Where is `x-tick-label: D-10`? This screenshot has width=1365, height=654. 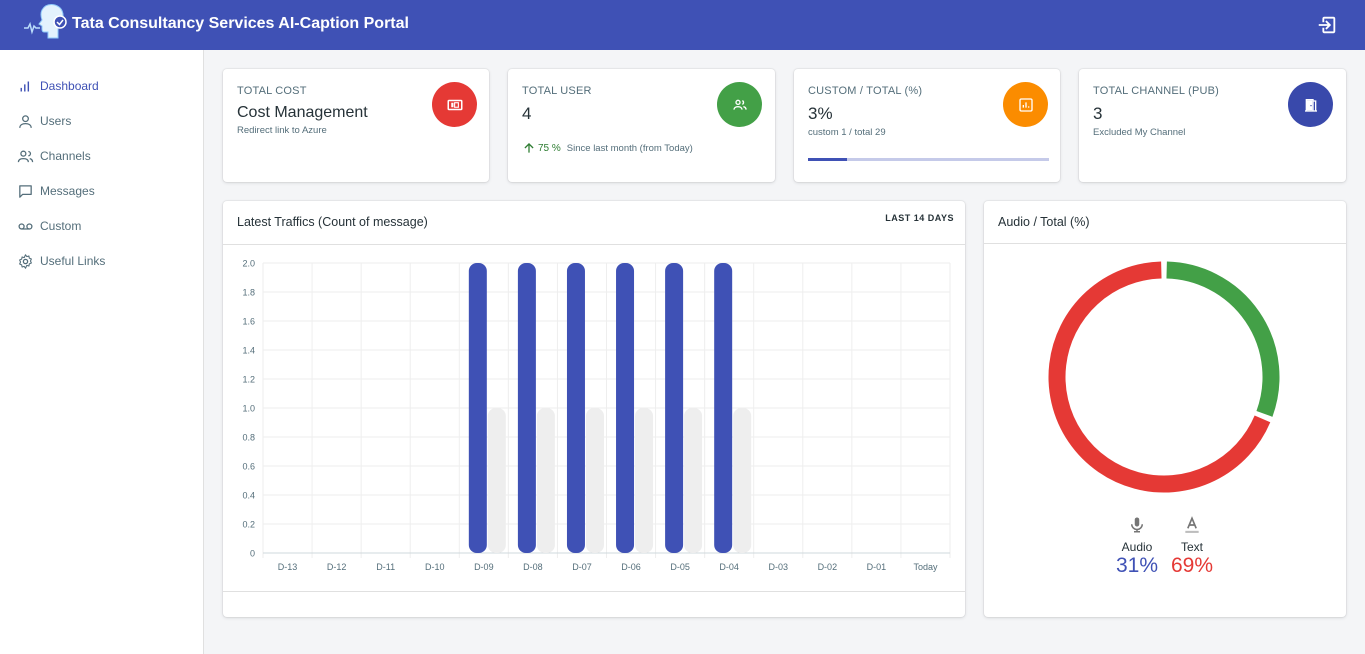 x-tick-label: D-10 is located at coordinates (435, 567).